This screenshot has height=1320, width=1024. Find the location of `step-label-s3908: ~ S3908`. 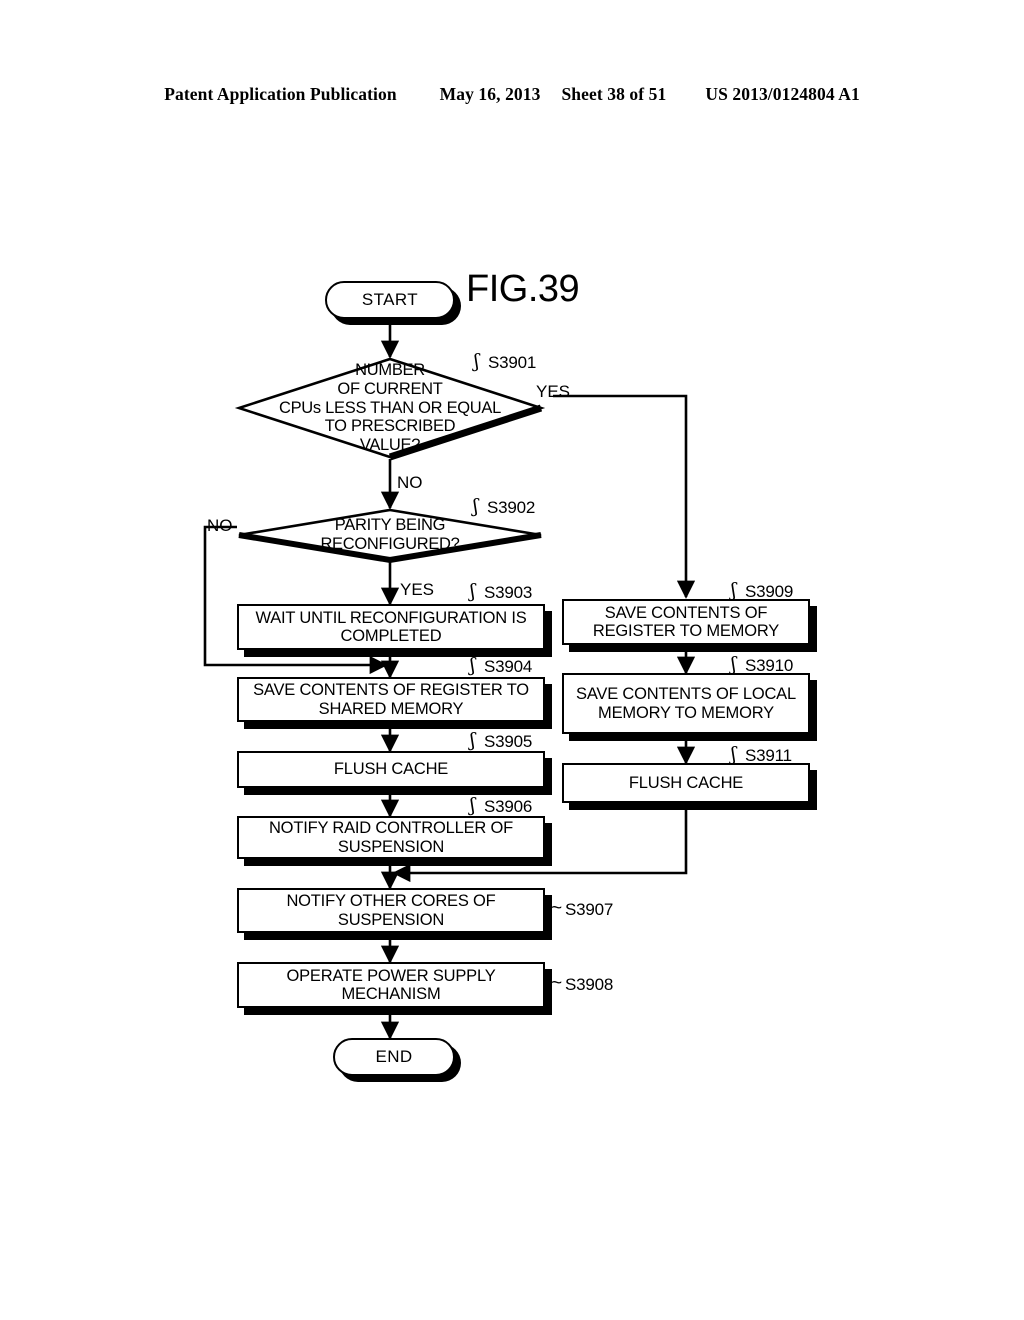

step-label-s3908: ~ S3908 is located at coordinates (582, 984).